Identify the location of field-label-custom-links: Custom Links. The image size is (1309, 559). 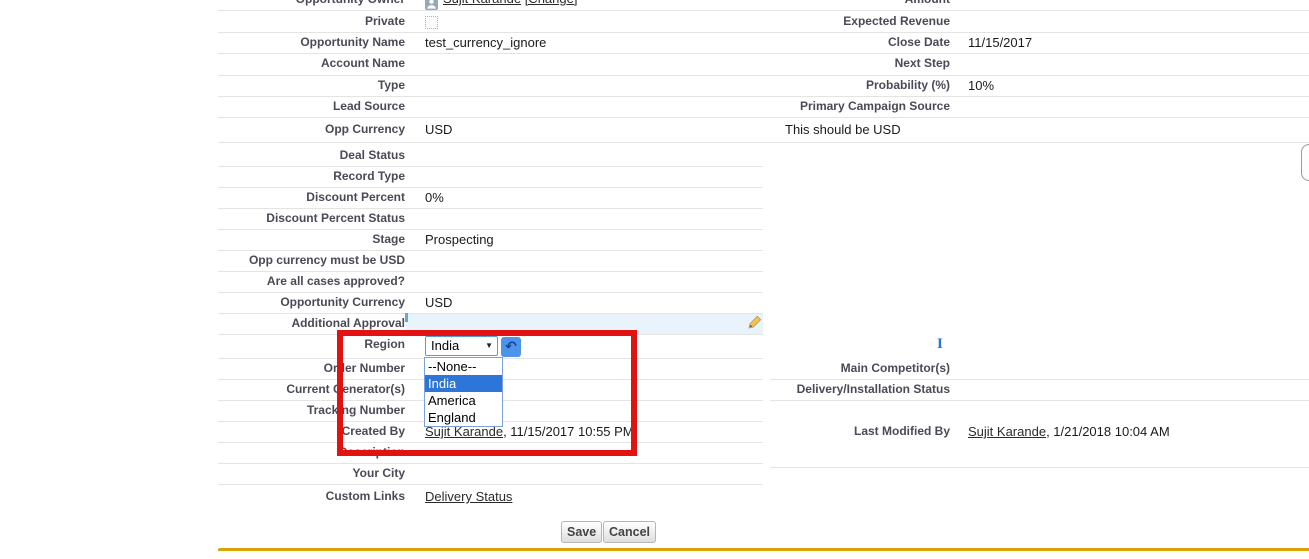
(365, 496).